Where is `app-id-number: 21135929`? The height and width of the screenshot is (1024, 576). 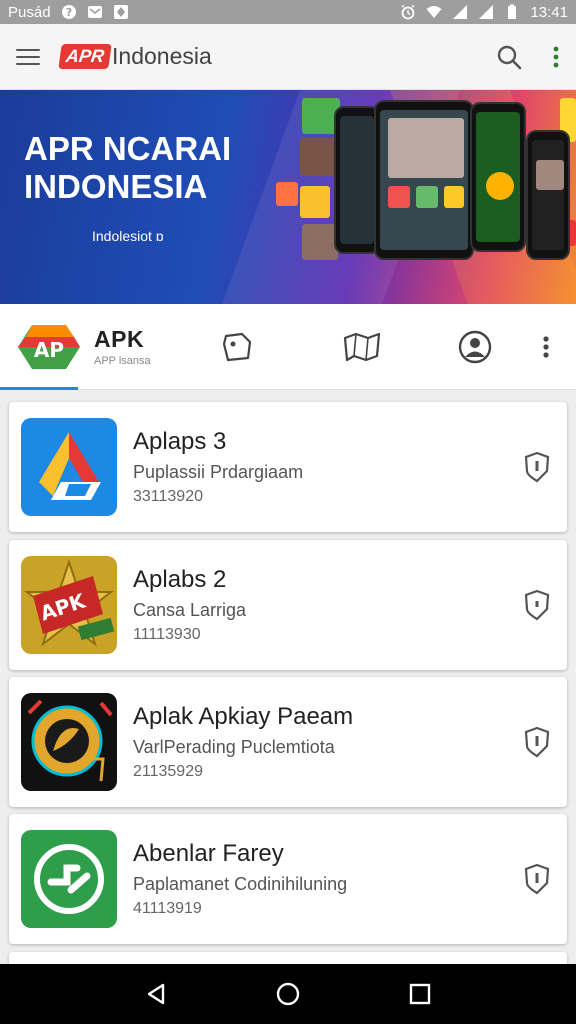 app-id-number: 21135929 is located at coordinates (168, 771).